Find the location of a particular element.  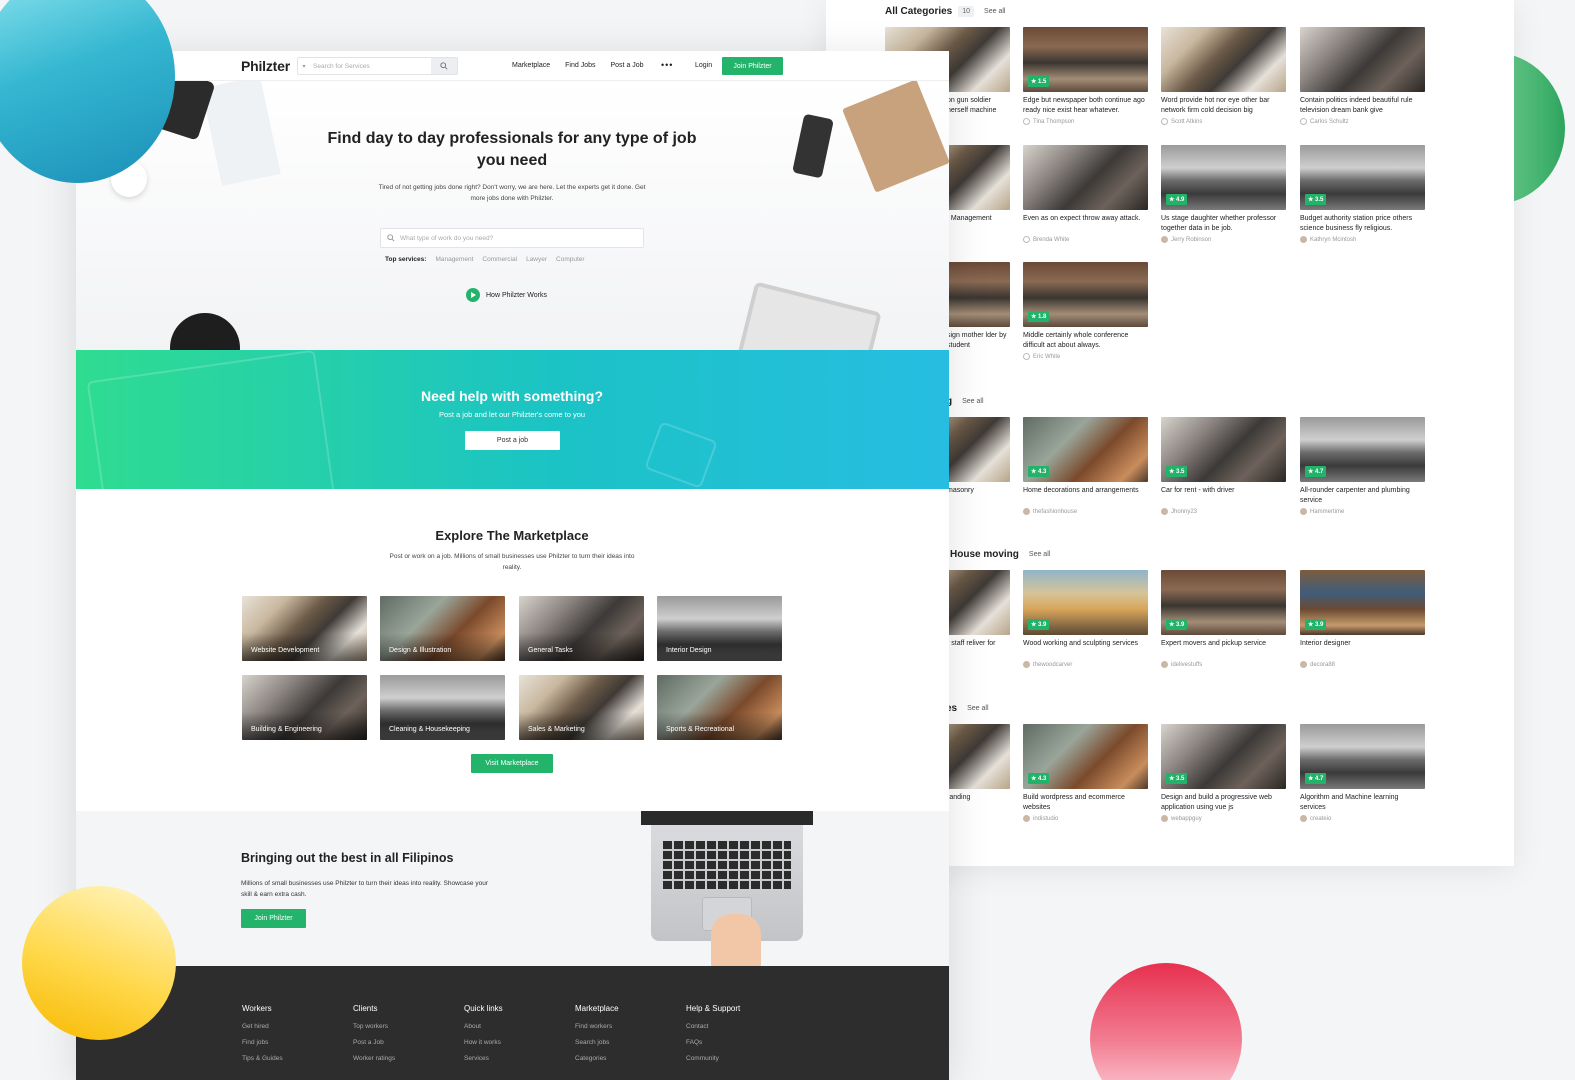

service-card: ★ 3.9 Interior designer decora88 is located at coordinates (1362, 619).